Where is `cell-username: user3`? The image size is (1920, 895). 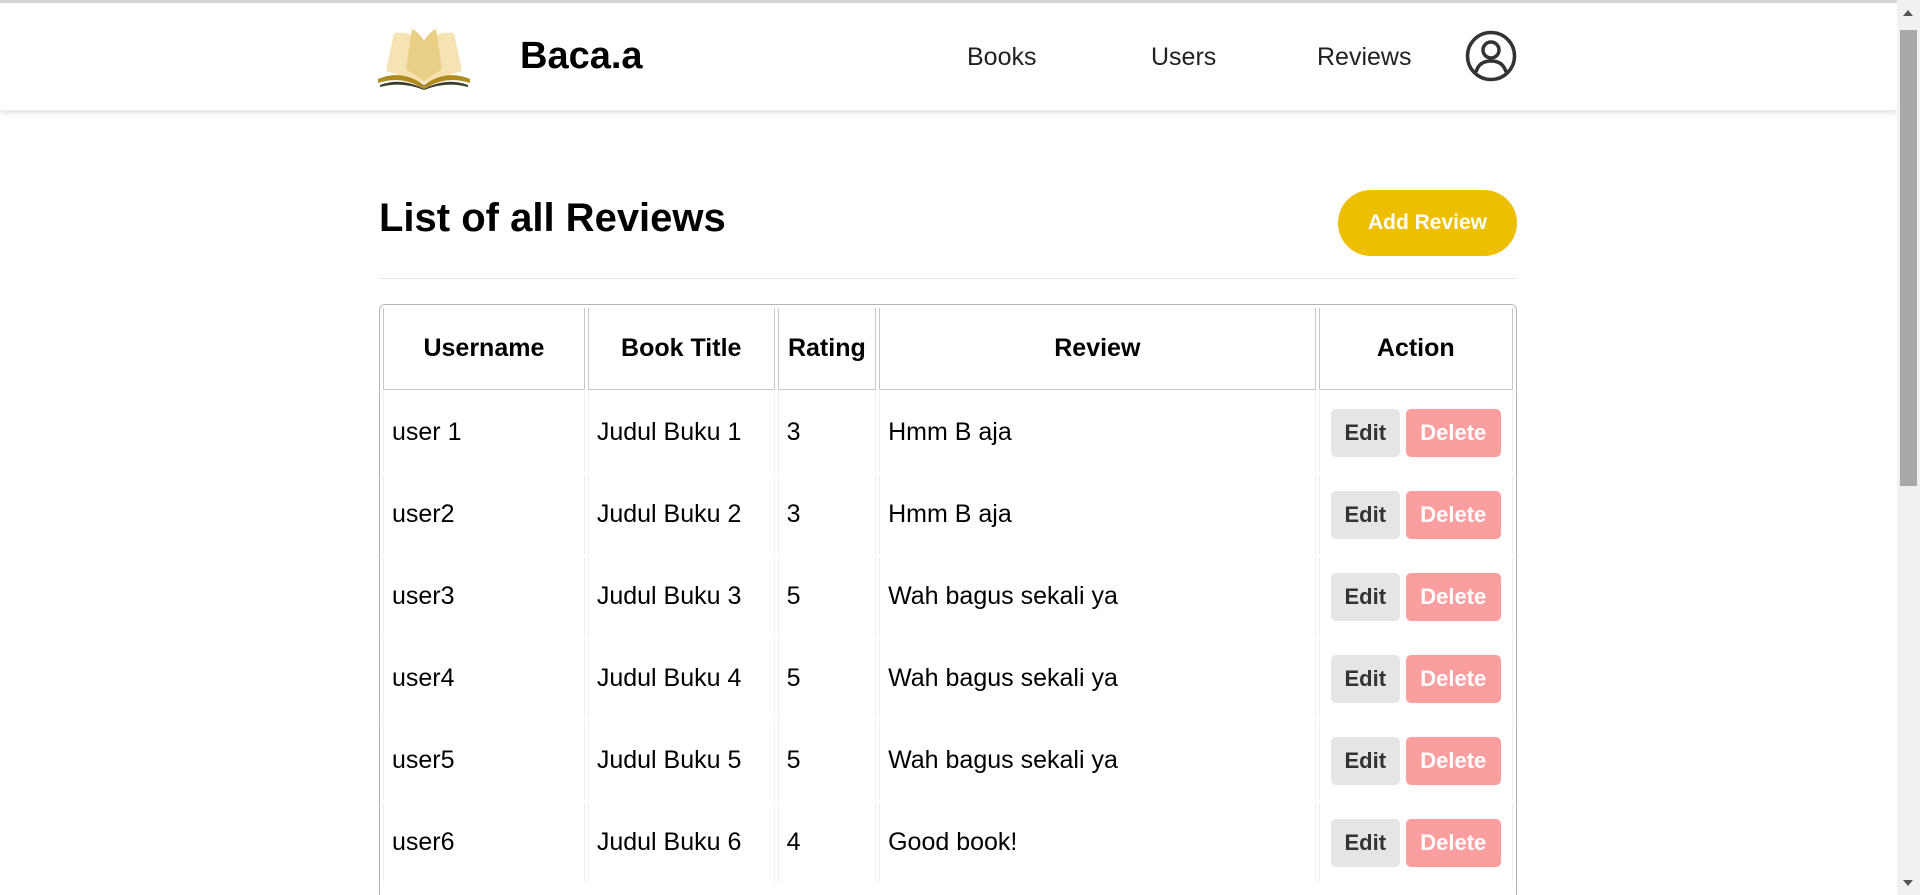 cell-username: user3 is located at coordinates (484, 596).